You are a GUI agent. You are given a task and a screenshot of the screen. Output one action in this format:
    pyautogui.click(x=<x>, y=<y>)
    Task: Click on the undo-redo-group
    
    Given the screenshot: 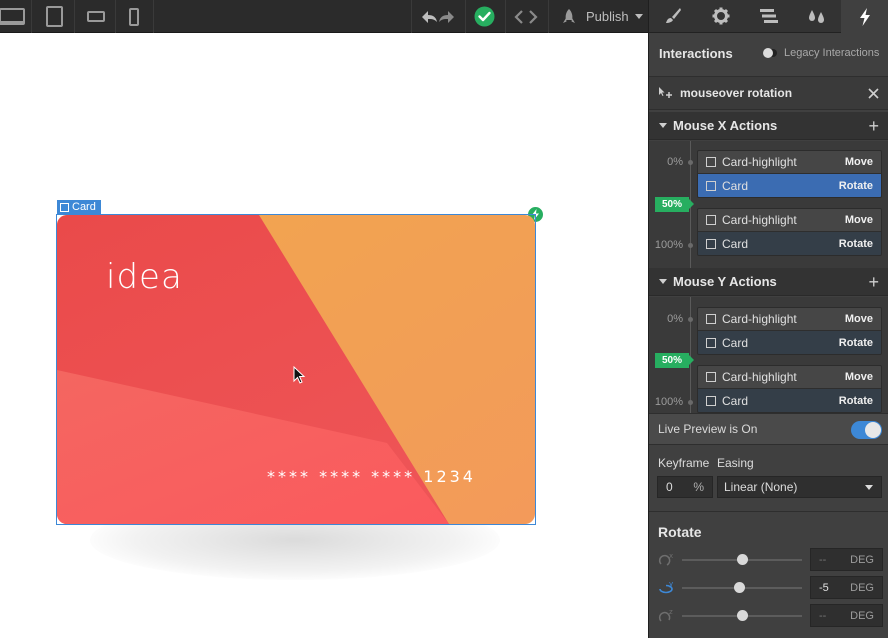 What is the action you would take?
    pyautogui.click(x=438, y=16)
    